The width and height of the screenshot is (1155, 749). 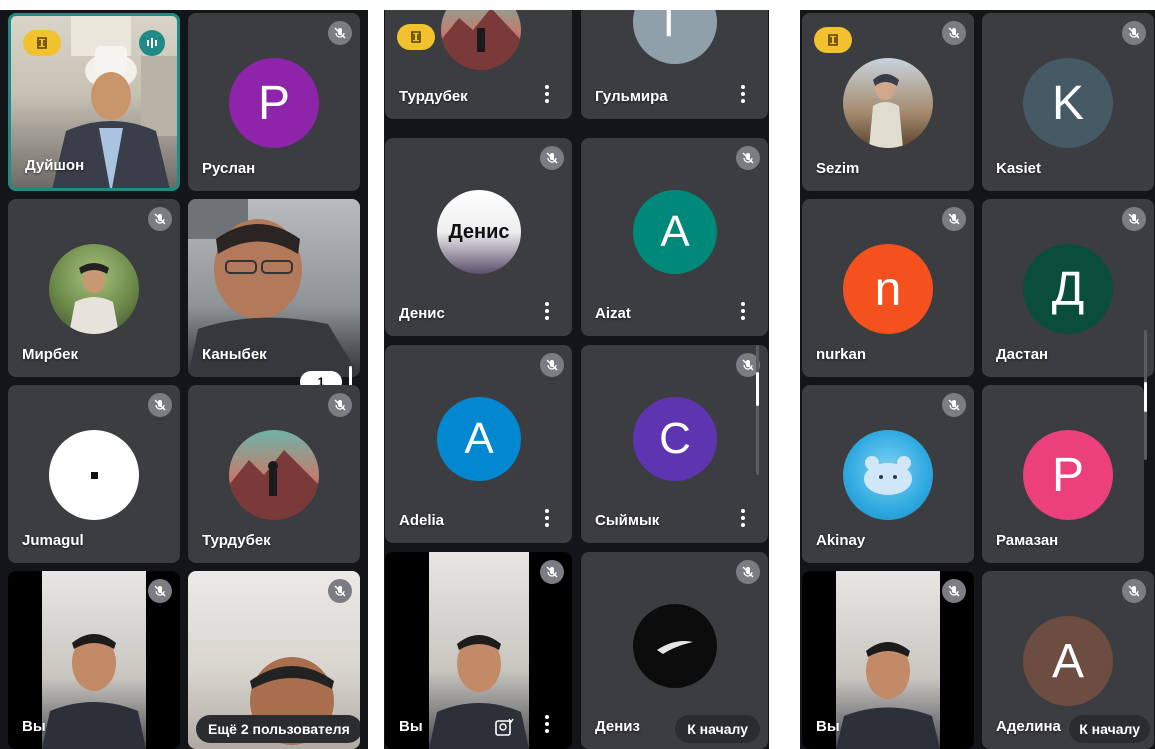 I want to click on participant-tile-dastan: Д Дастан, so click(x=1068, y=288).